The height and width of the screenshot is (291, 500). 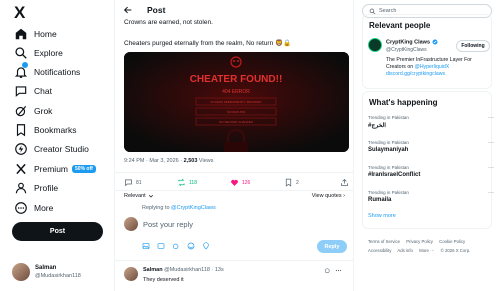 What do you see at coordinates (51, 149) in the screenshot?
I see `nav-item-creator-studio: Creator Studio` at bounding box center [51, 149].